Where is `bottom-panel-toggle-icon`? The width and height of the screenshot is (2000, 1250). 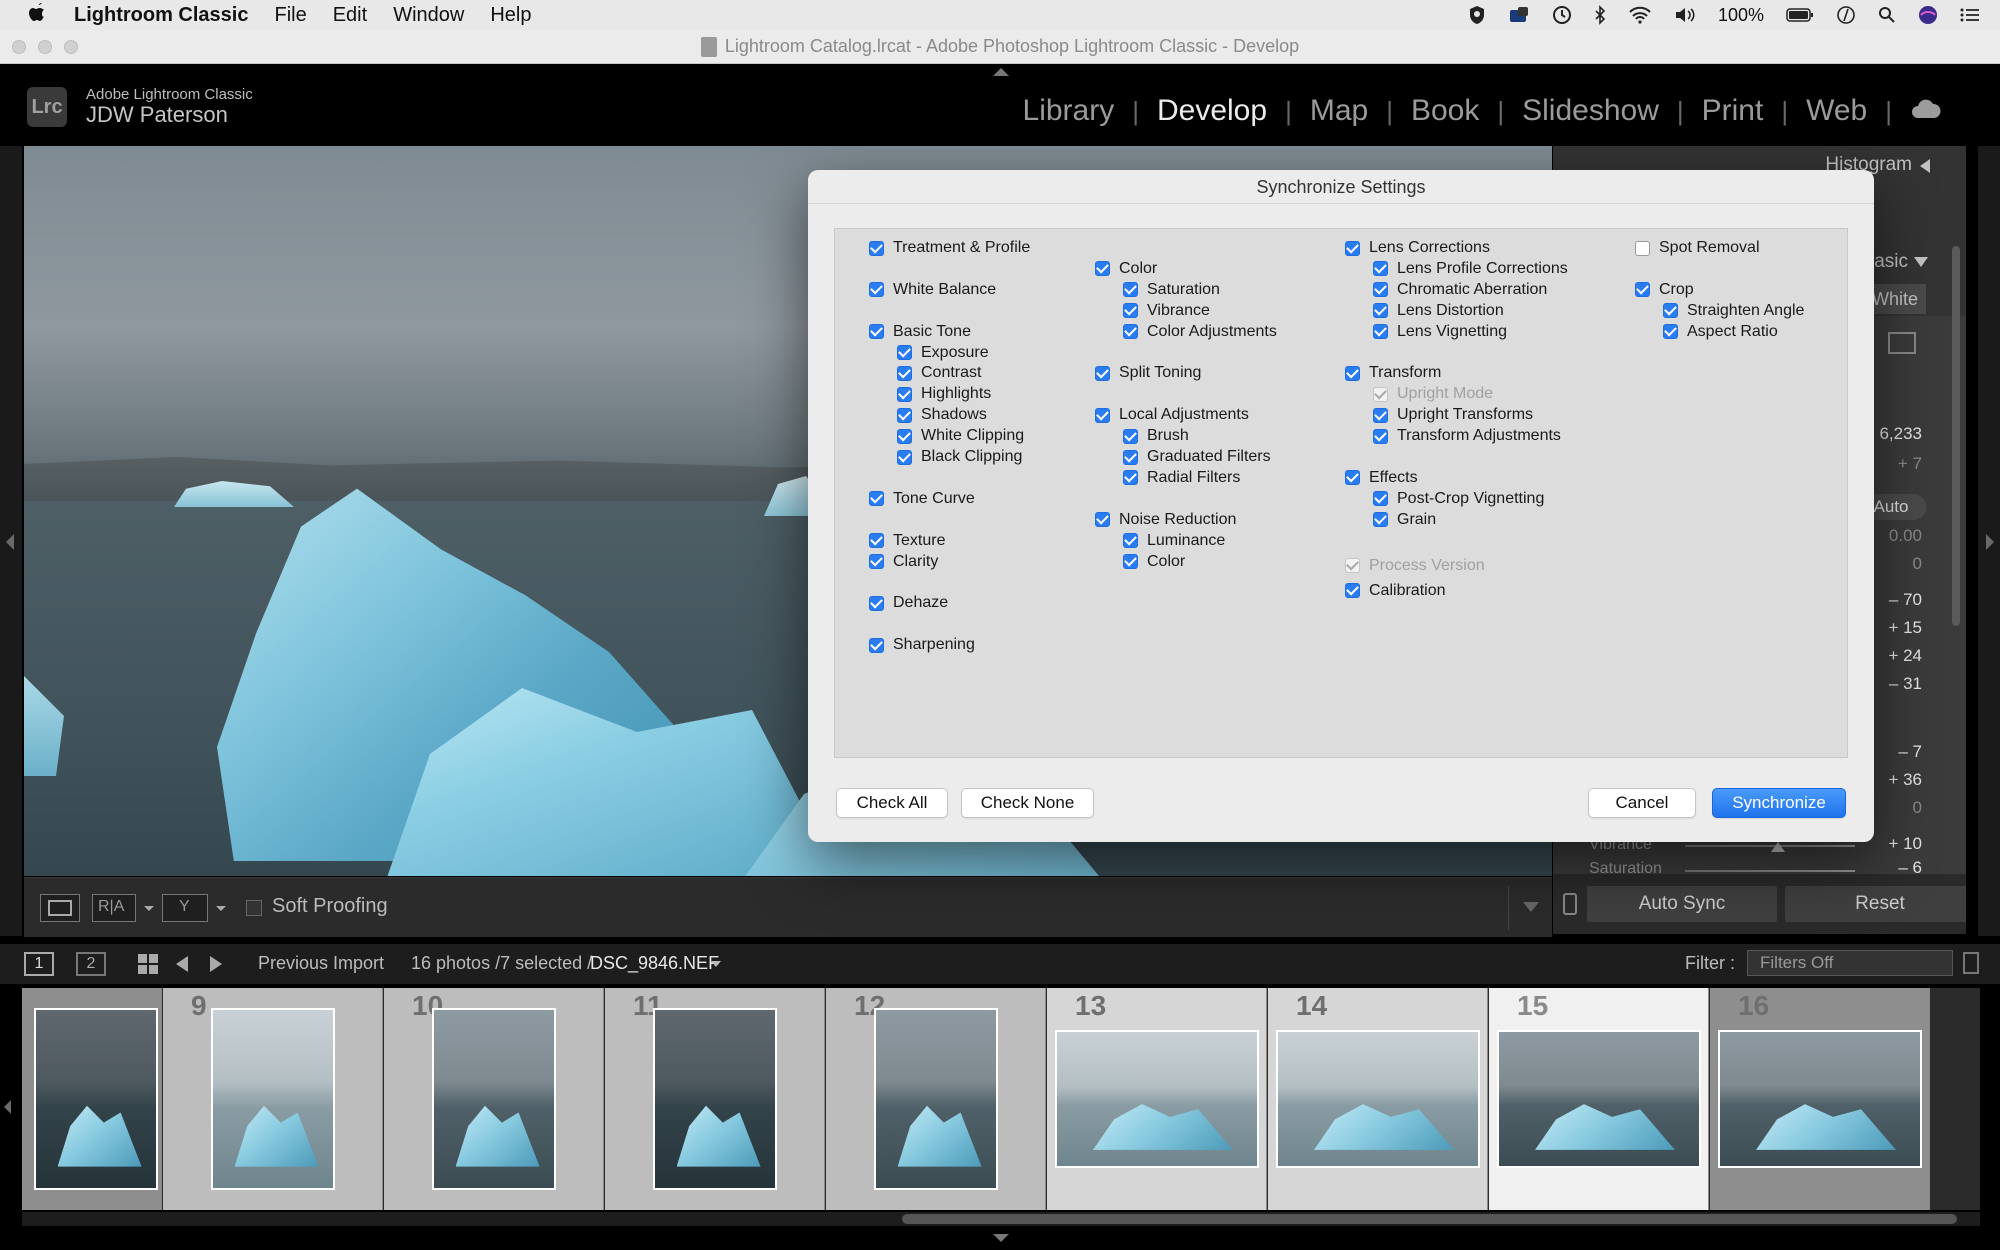 bottom-panel-toggle-icon is located at coordinates (1001, 1238).